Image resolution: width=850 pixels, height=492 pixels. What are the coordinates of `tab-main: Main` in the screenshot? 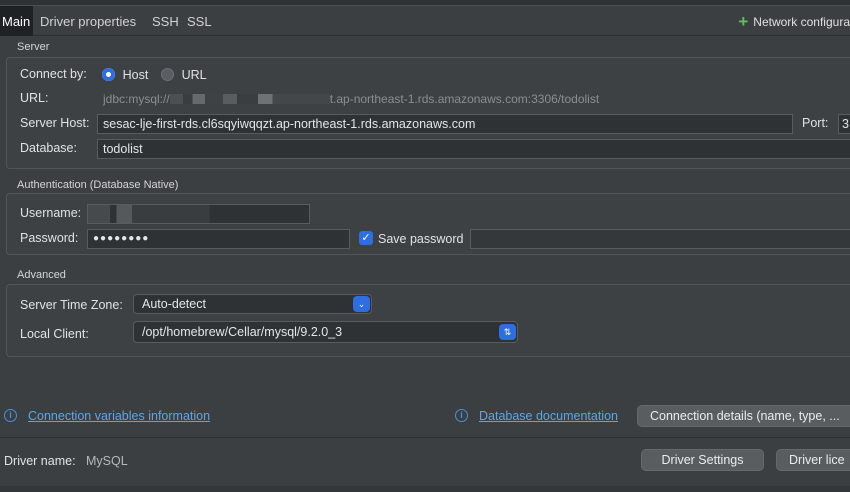 It's located at (17, 21).